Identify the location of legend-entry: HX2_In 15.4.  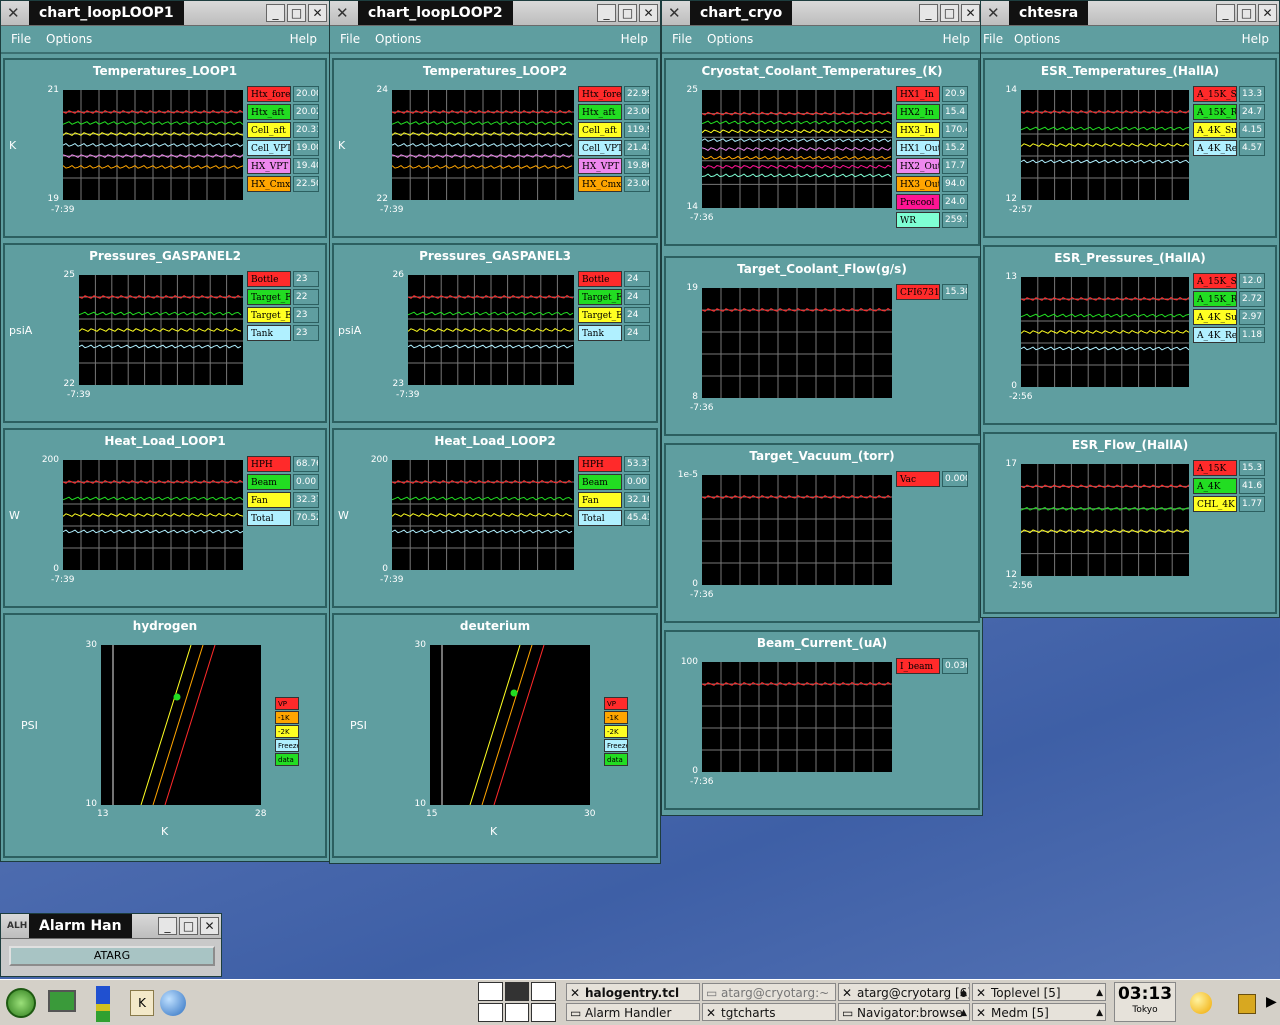
(932, 112).